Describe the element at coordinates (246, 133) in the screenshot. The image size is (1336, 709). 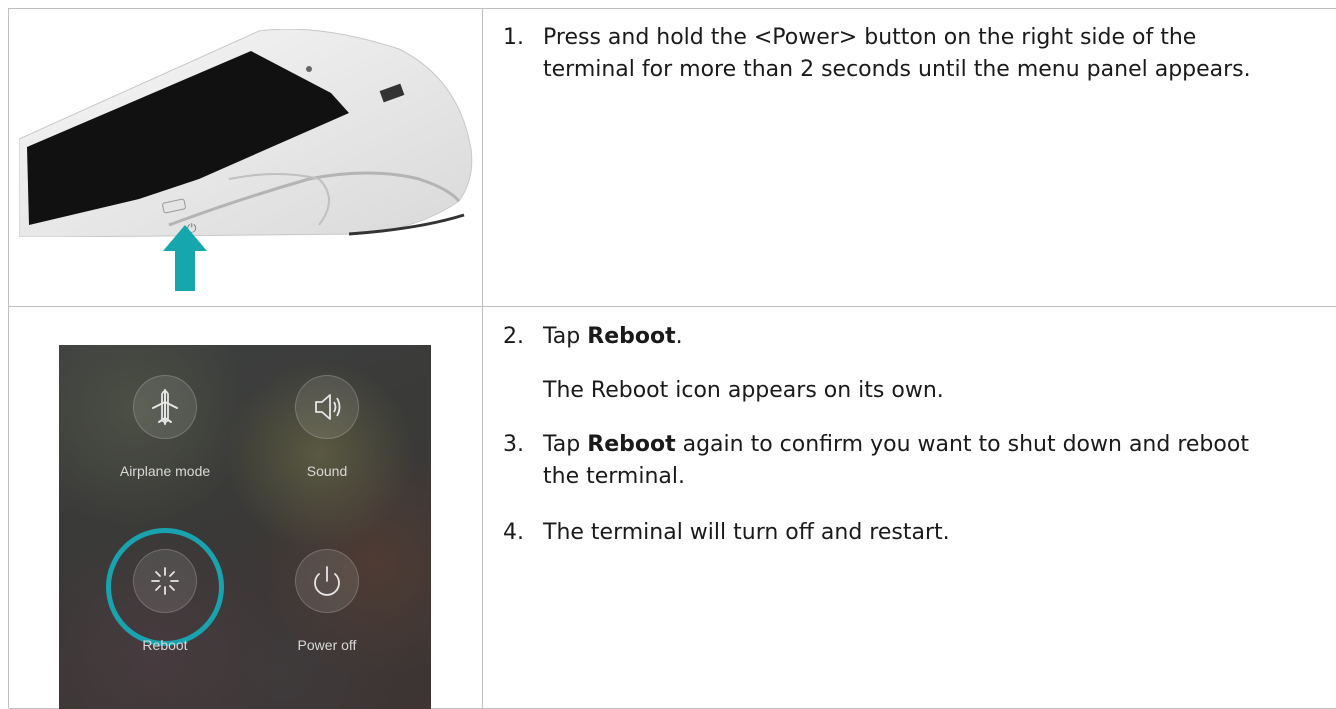
I see `terminal-illustration: ⏻` at that location.